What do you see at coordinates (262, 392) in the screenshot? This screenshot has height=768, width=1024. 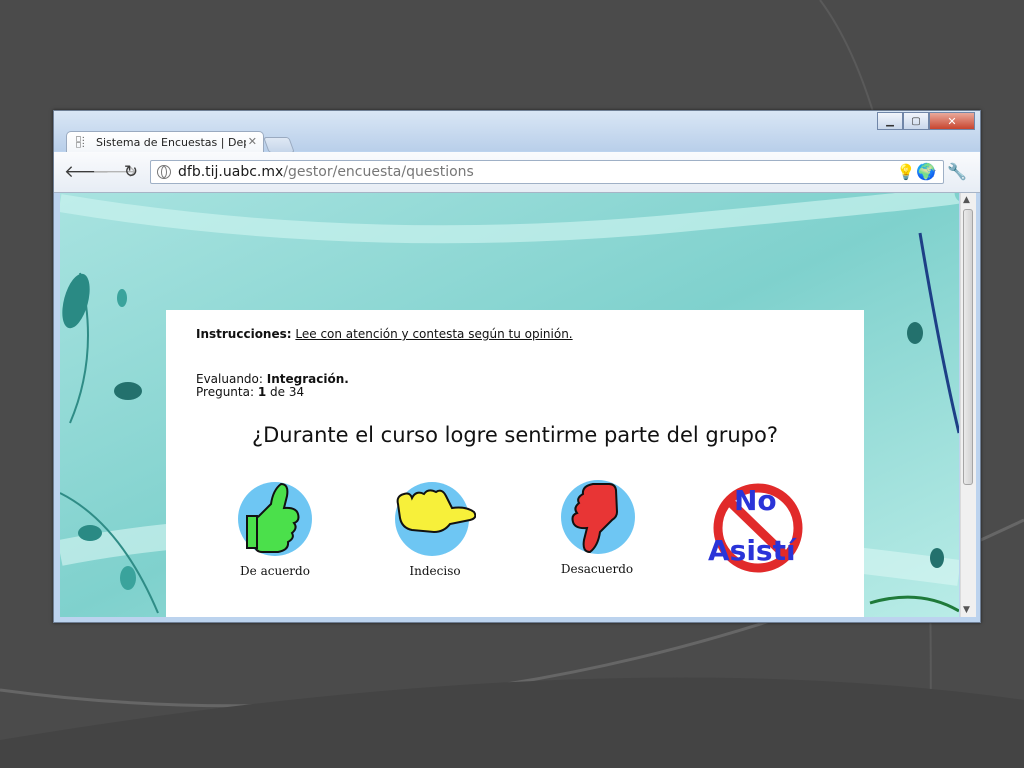 I see `question-number: 1` at bounding box center [262, 392].